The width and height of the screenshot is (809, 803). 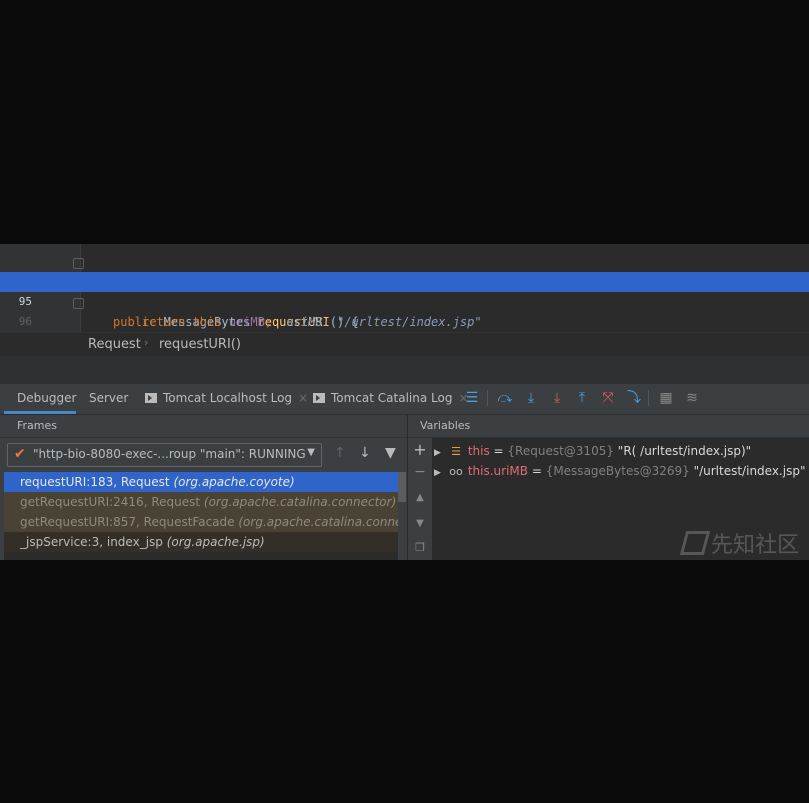 What do you see at coordinates (420, 472) in the screenshot?
I see `remove-watch-icon: −` at bounding box center [420, 472].